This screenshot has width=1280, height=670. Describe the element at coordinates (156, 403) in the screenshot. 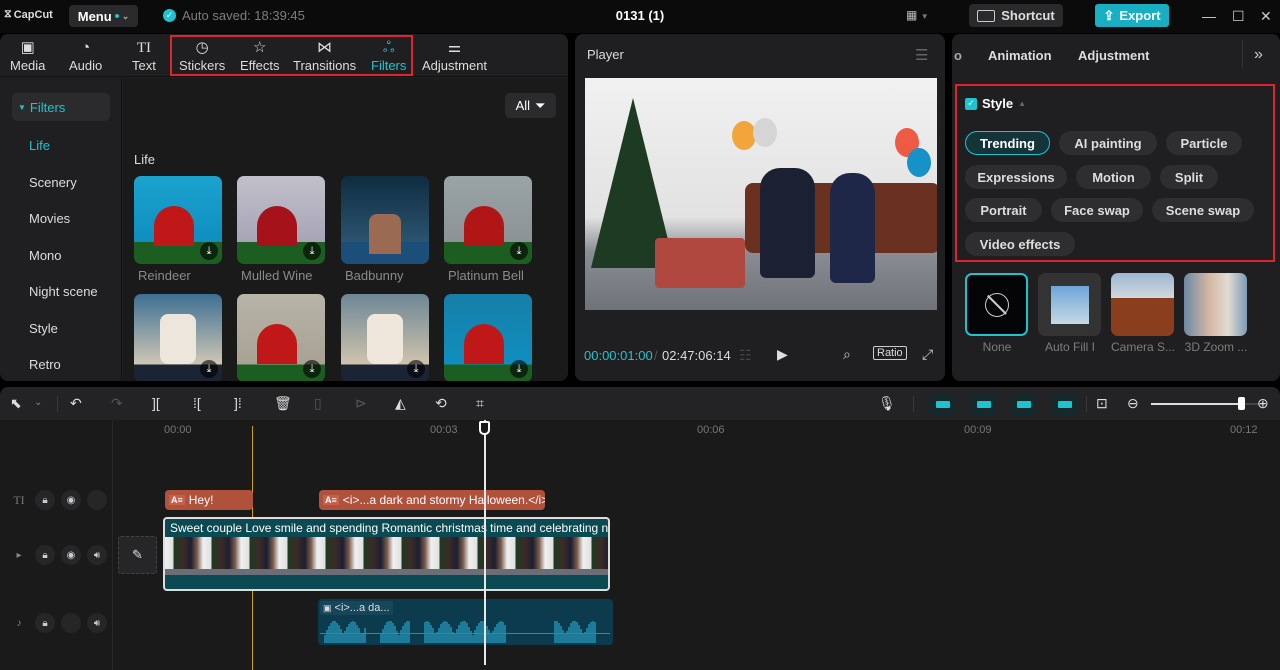

I see `split-icon: ][` at that location.